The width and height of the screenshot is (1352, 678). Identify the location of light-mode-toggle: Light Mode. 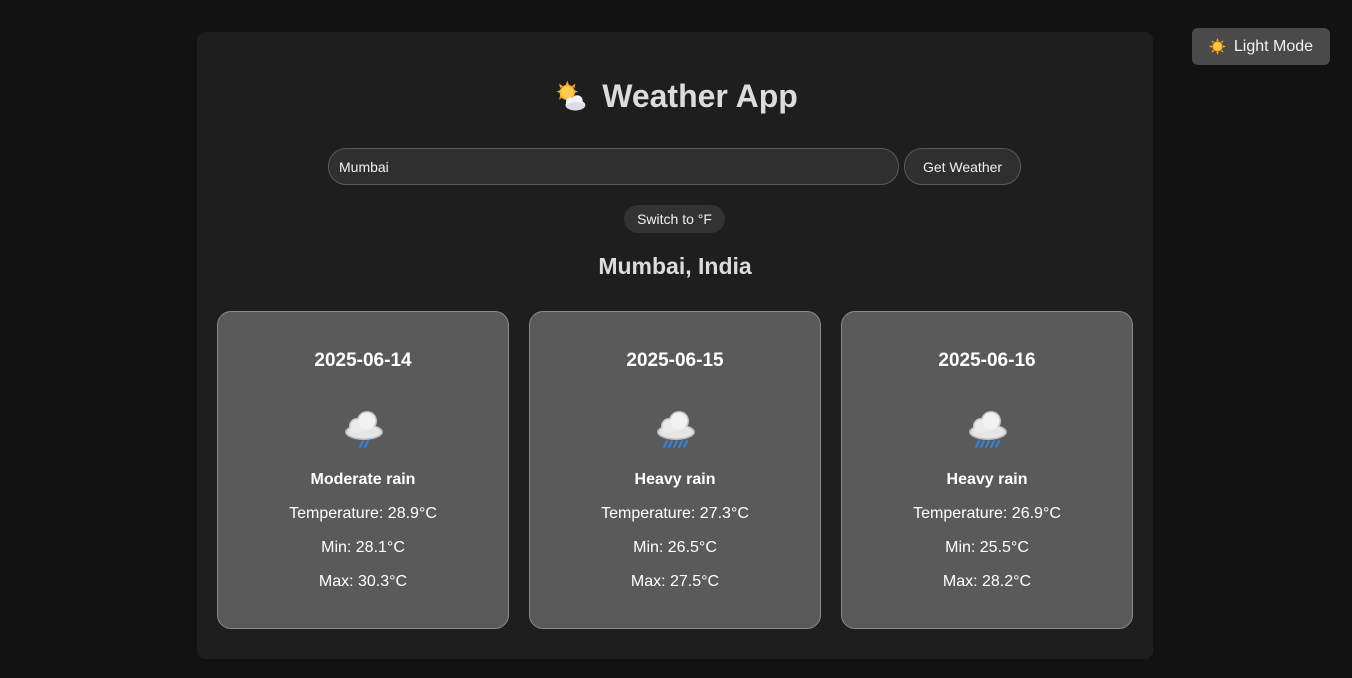
(1261, 46).